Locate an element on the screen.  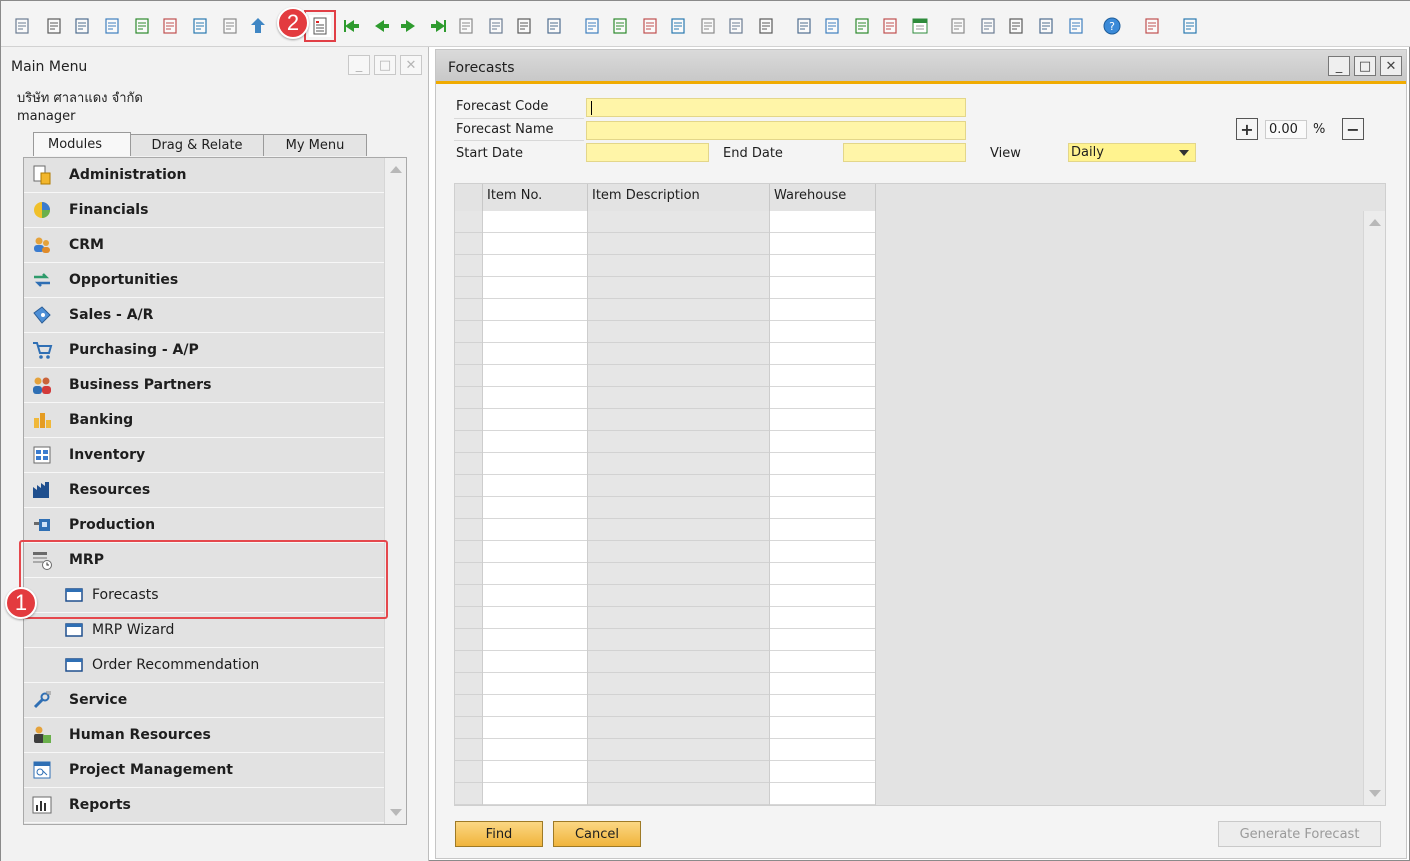
increase-button: + is located at coordinates (1247, 129).